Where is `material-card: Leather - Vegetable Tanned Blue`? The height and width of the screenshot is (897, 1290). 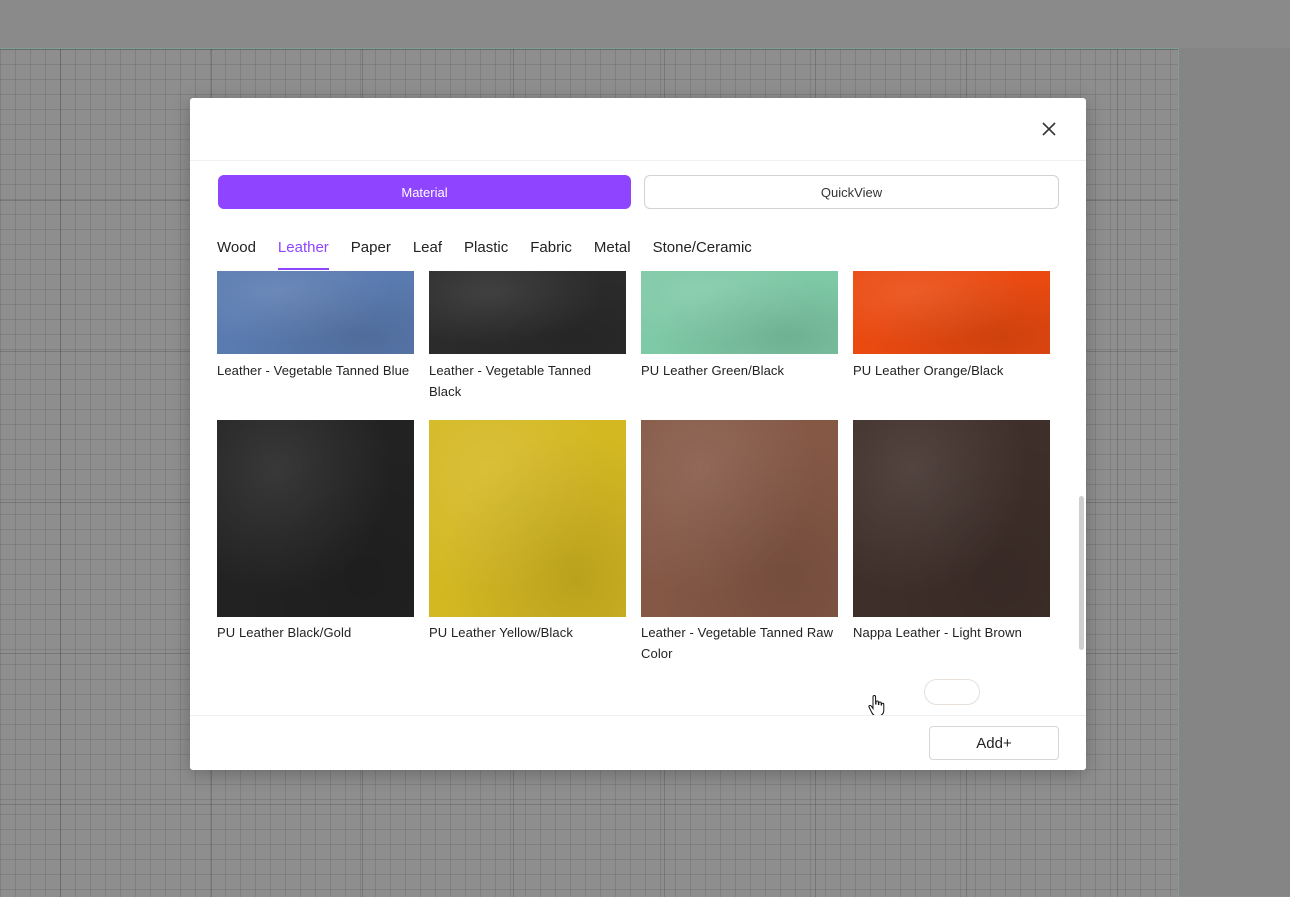
material-card: Leather - Vegetable Tanned Blue is located at coordinates (315, 341).